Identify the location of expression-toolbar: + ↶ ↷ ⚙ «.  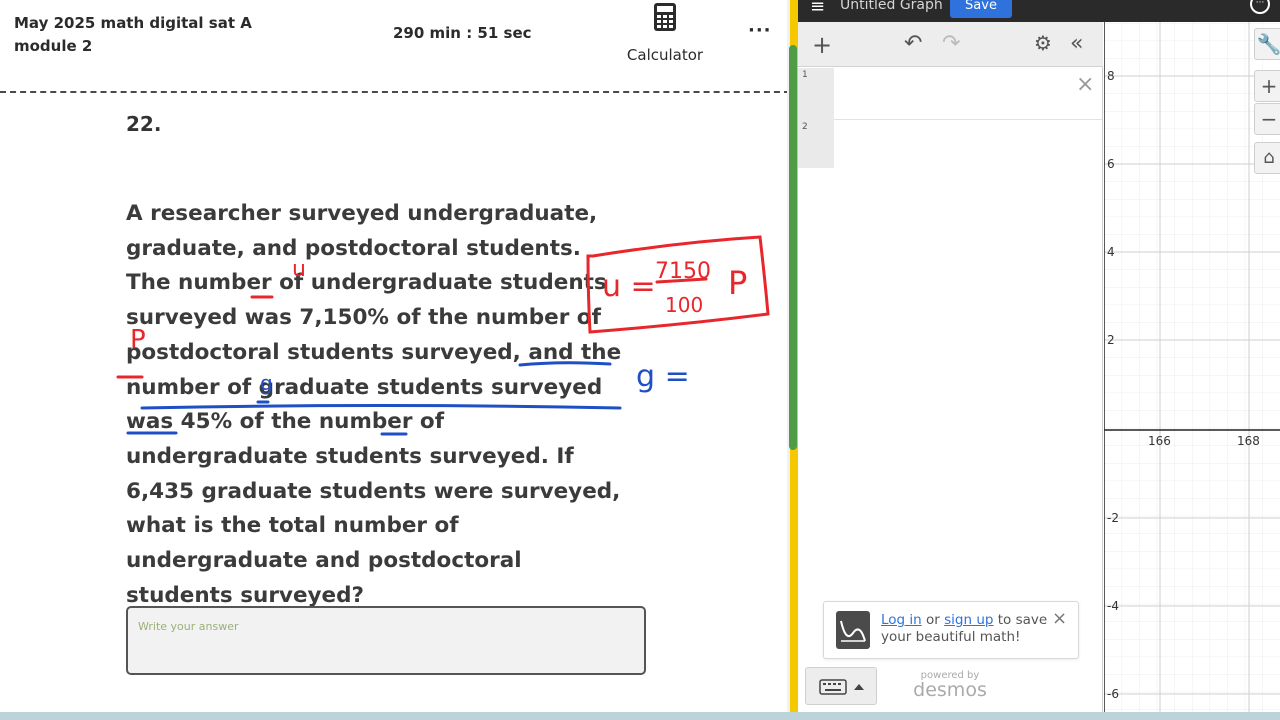
(950, 44).